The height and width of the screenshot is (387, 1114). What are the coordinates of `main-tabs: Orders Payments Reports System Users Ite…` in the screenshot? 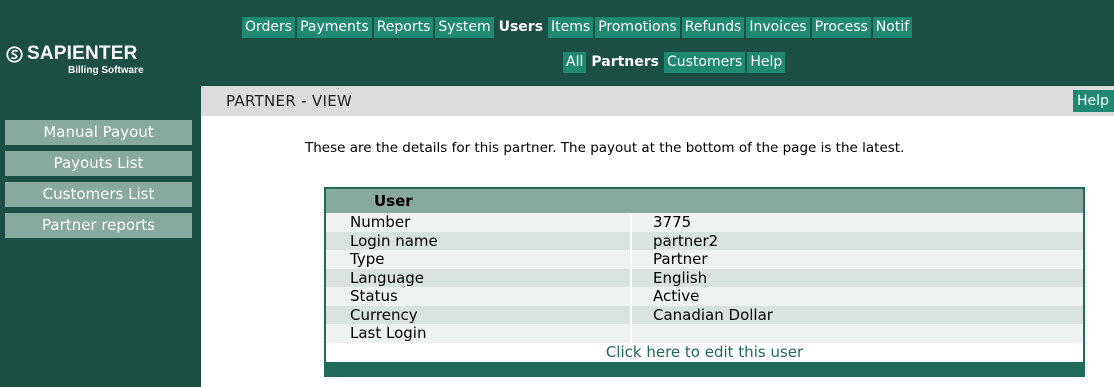 It's located at (578, 27).